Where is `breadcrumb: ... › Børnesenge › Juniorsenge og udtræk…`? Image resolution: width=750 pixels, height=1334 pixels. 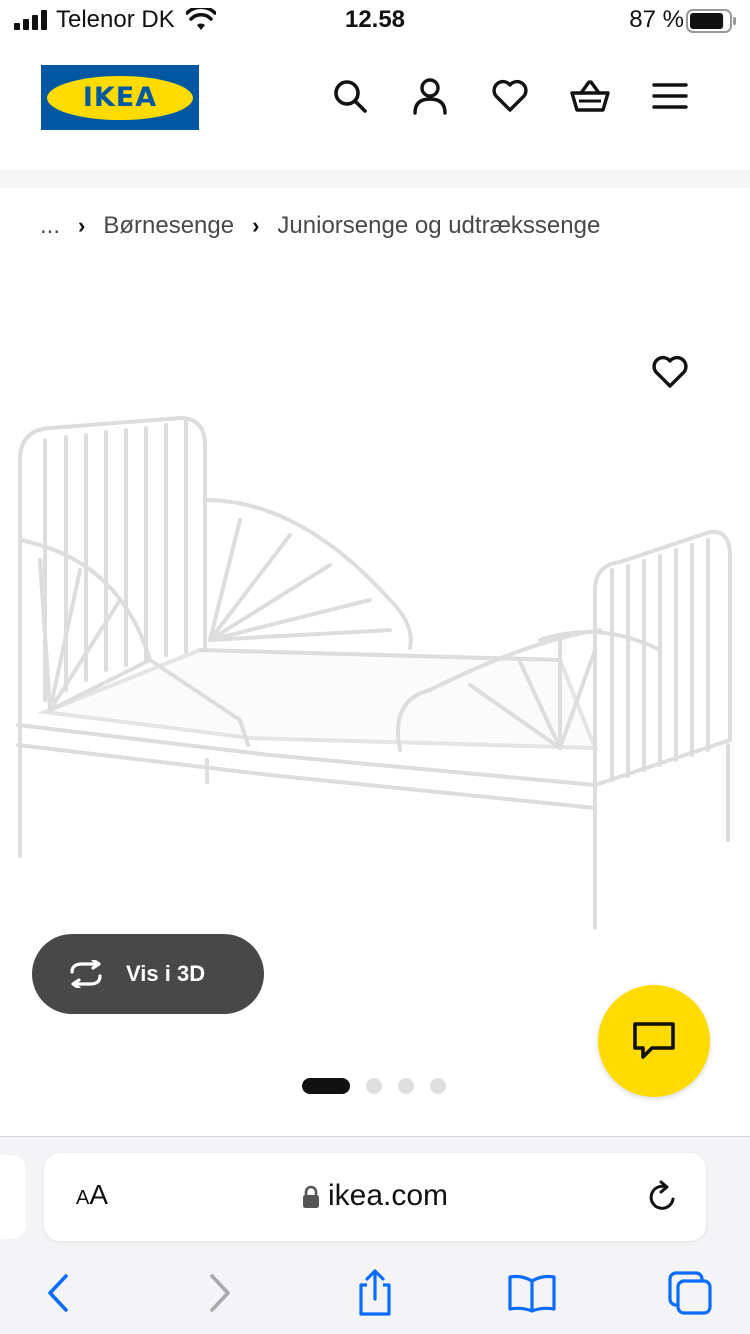 breadcrumb: ... › Børnesenge › Juniorsenge og udtræk… is located at coordinates (320, 226).